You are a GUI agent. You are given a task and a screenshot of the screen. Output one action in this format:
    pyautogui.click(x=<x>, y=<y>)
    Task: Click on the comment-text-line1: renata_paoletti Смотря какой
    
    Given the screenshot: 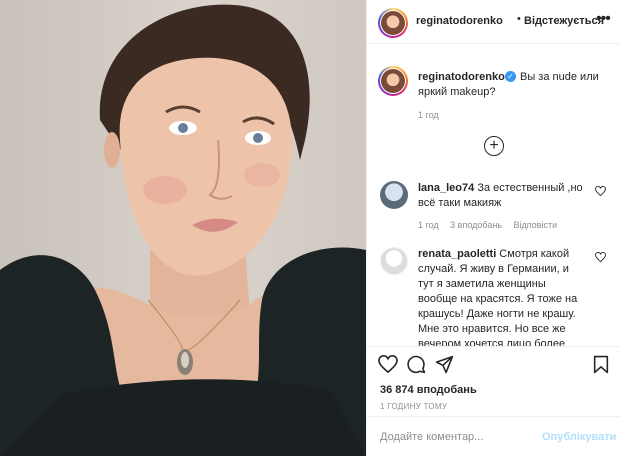 What is the action you would take?
    pyautogui.click(x=493, y=254)
    